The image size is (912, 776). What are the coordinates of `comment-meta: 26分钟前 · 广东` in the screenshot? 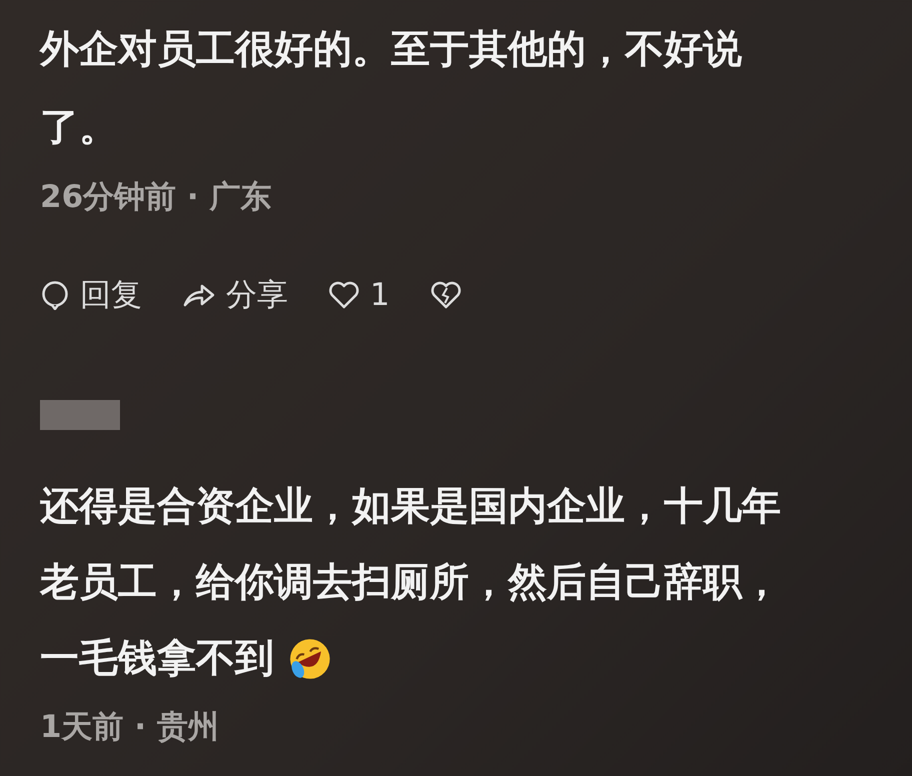 It's located at (156, 197).